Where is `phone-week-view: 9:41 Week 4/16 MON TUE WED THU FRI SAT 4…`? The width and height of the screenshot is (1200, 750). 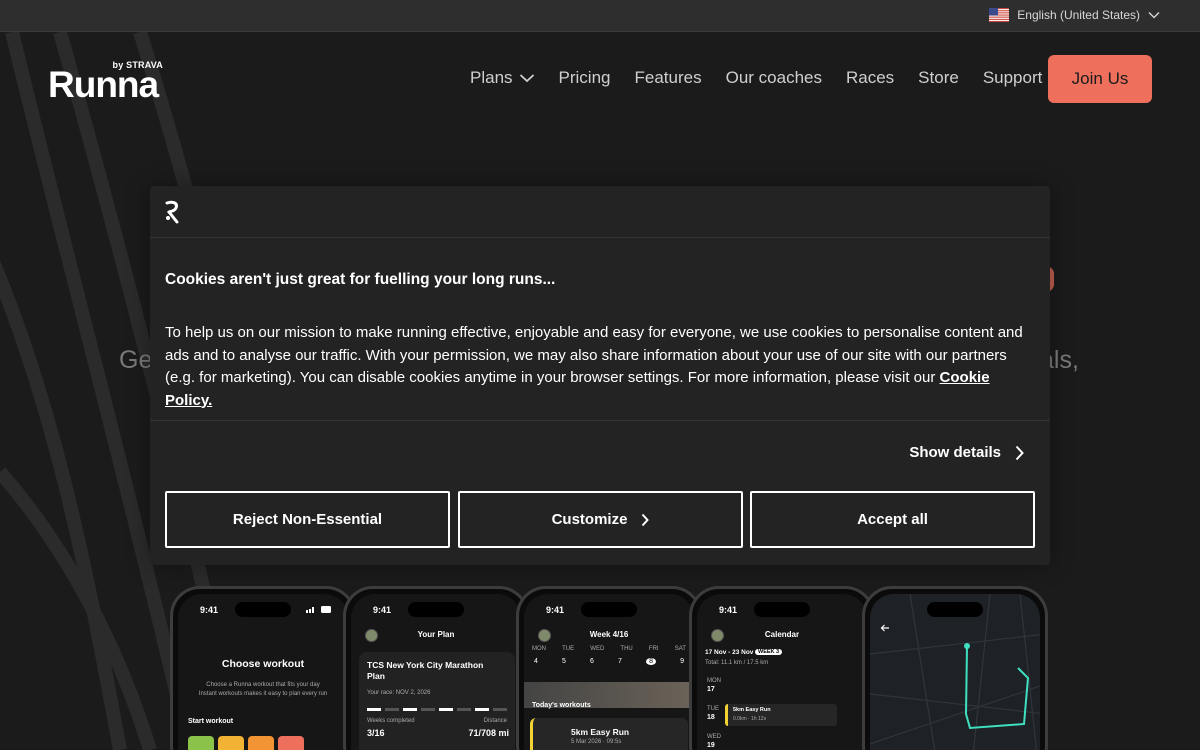 phone-week-view: 9:41 Week 4/16 MON TUE WED THU FRI SAT 4… is located at coordinates (609, 668).